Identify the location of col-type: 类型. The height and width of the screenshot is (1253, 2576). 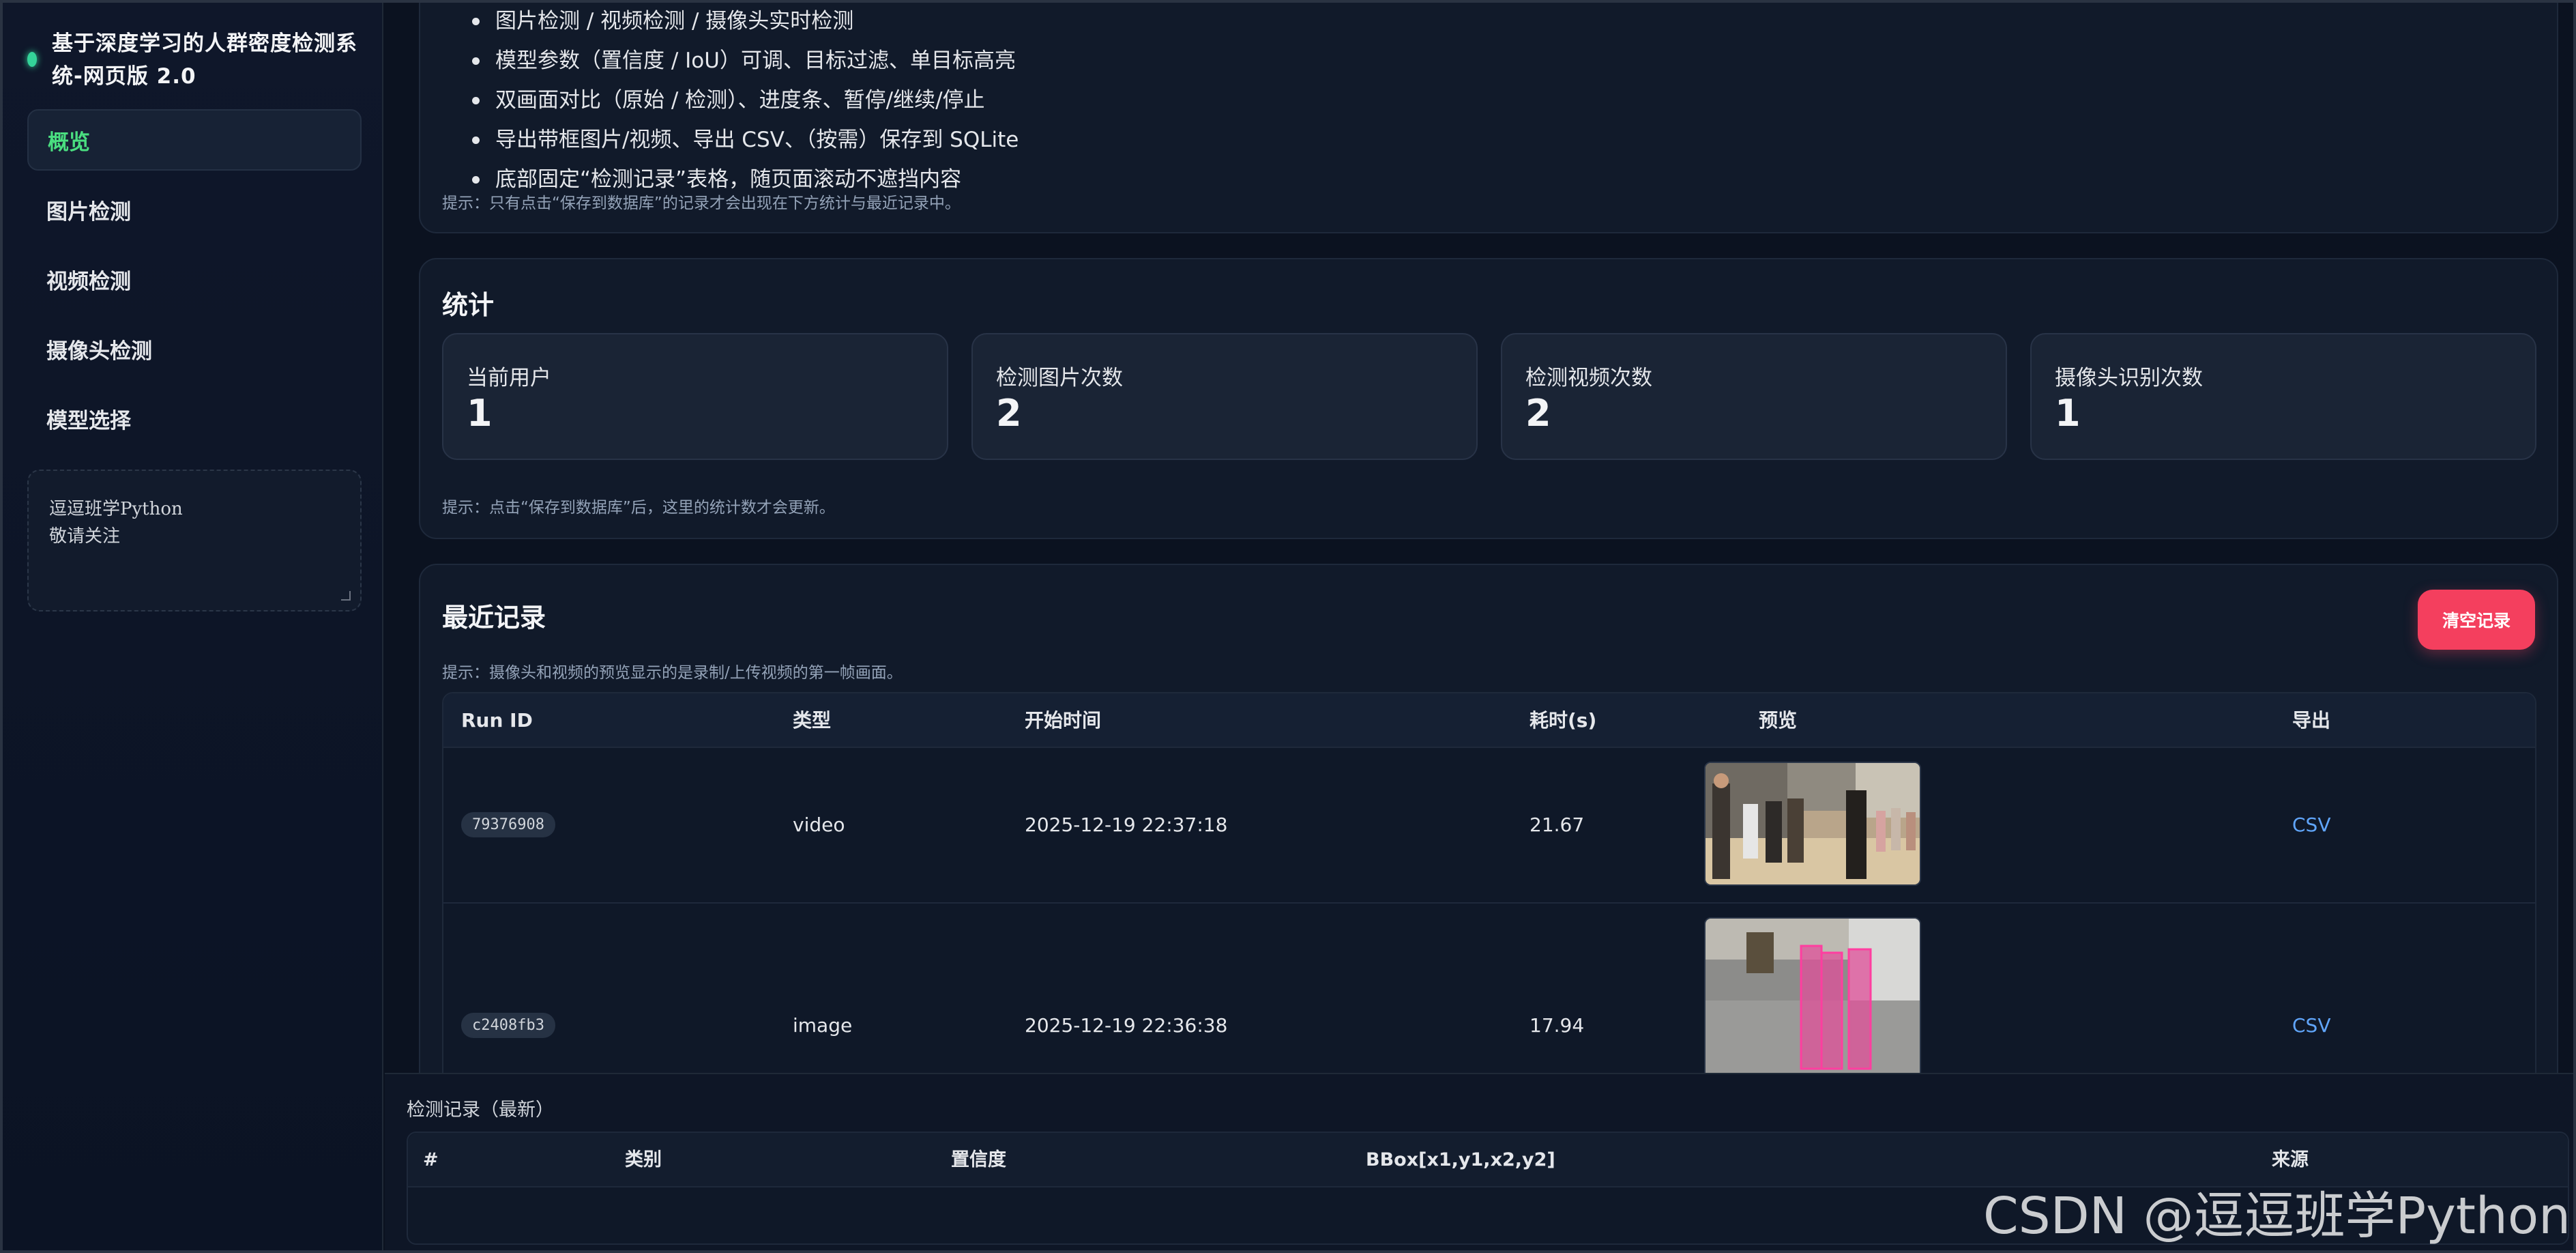
(812, 720).